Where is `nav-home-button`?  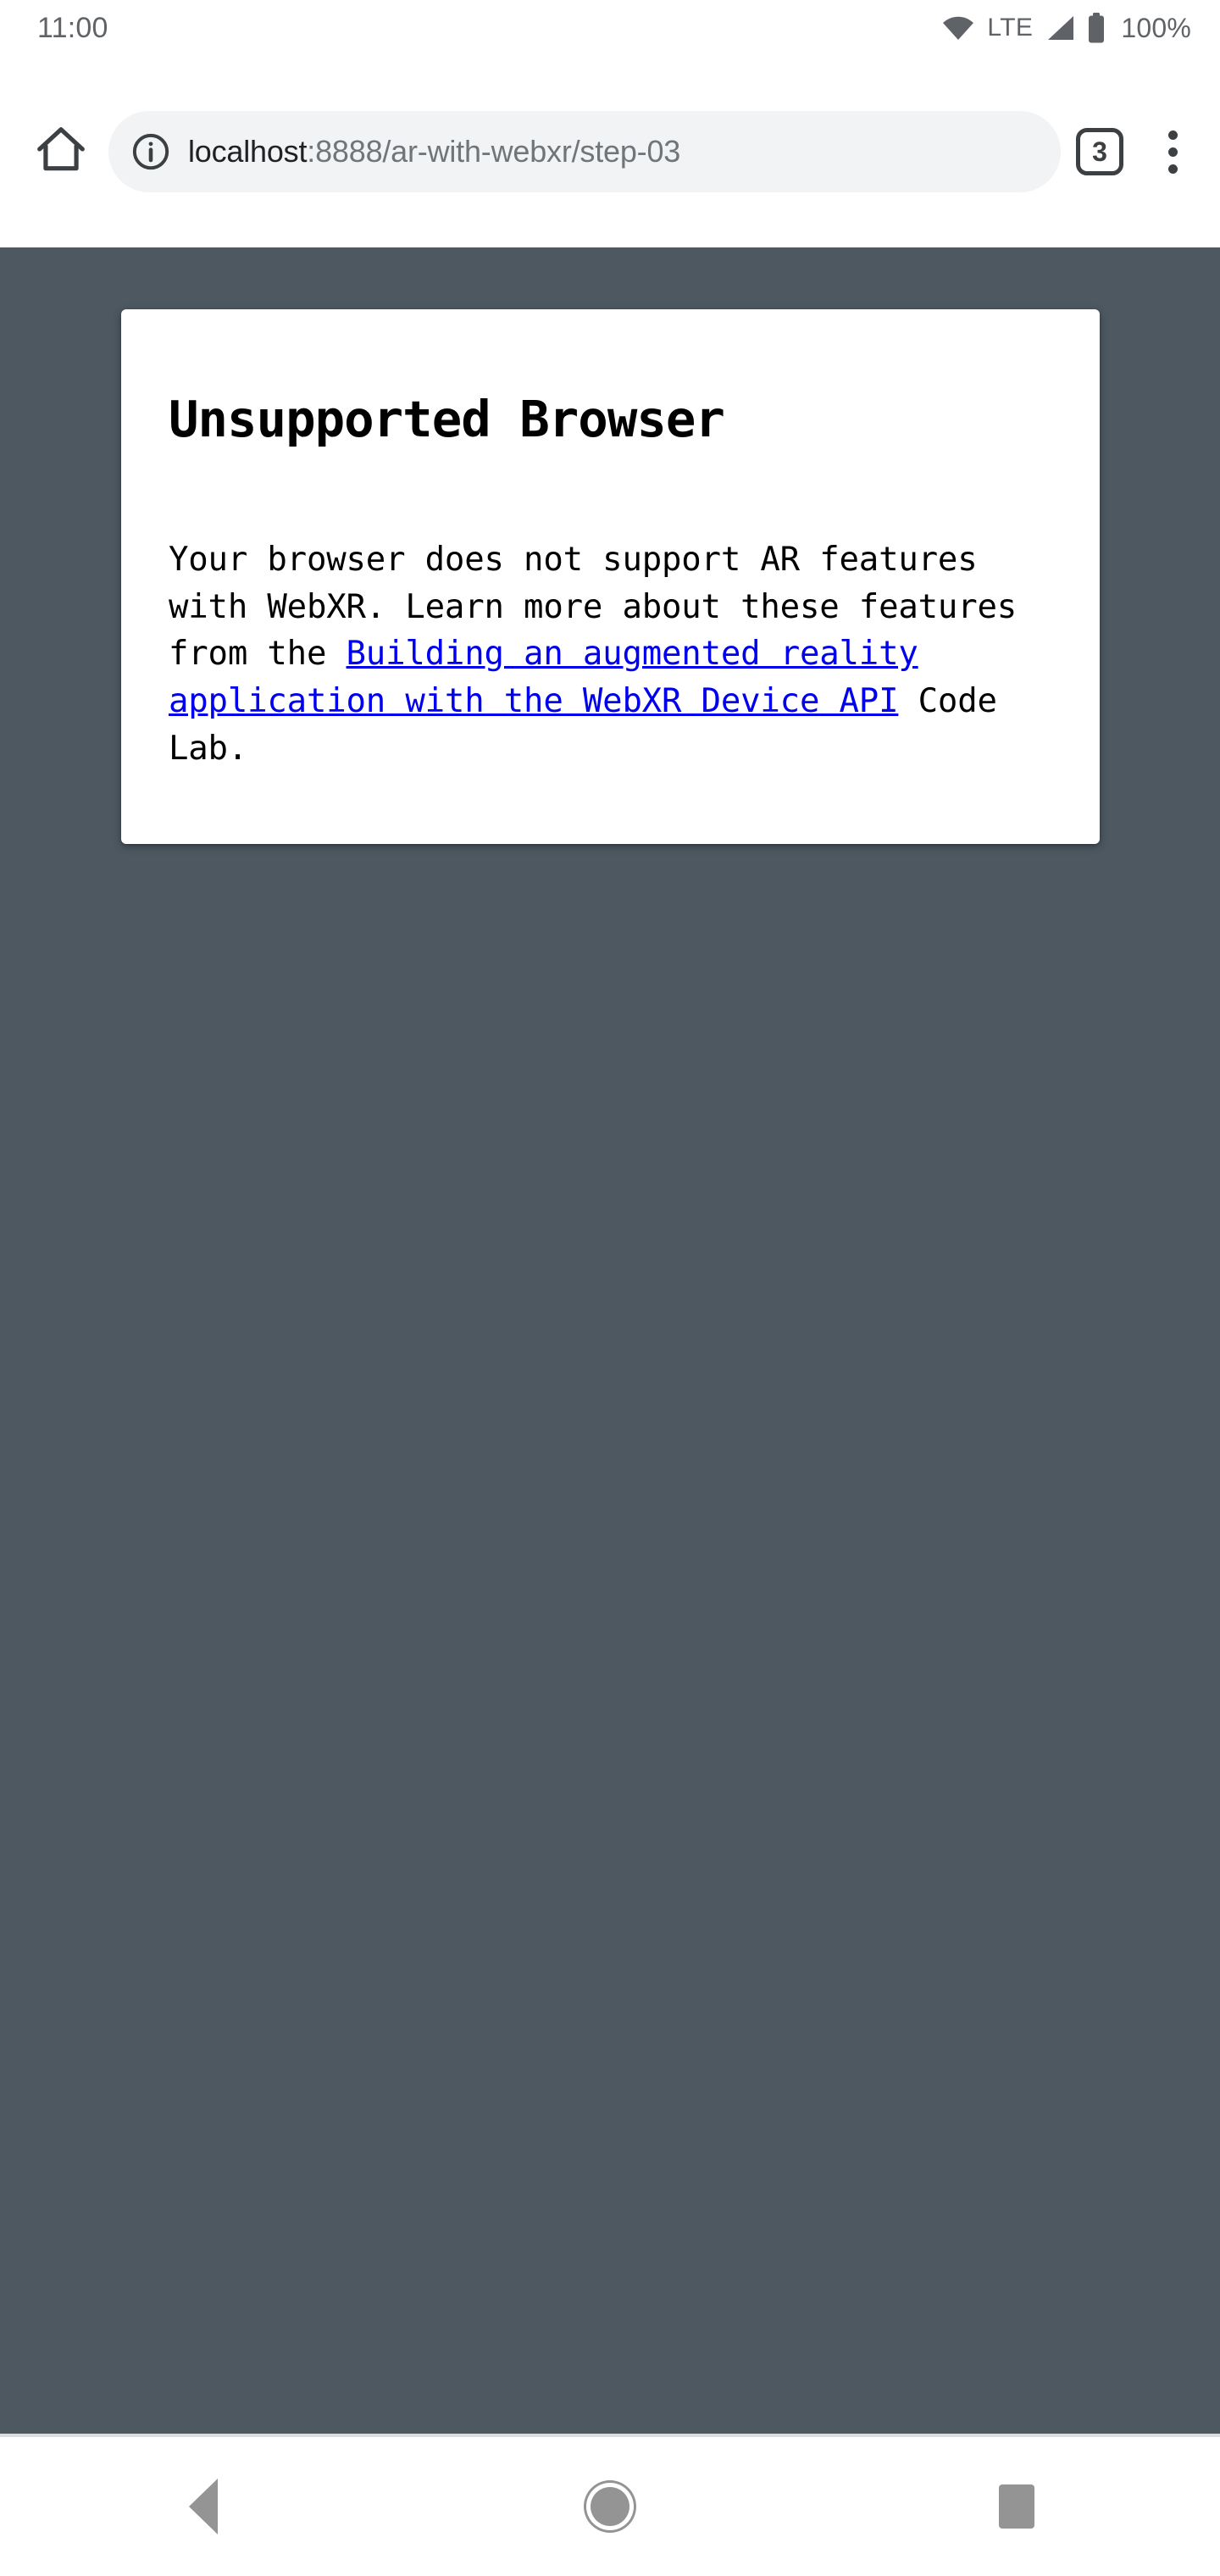
nav-home-button is located at coordinates (610, 2506).